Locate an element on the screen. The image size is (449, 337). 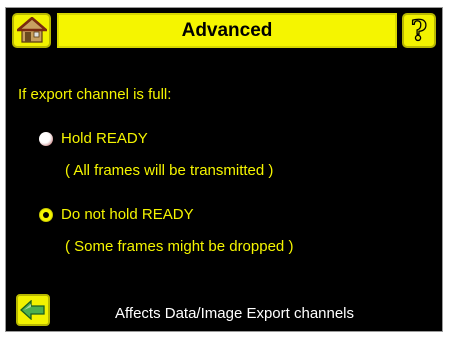
export-full-prompt: If export channel is full: is located at coordinates (95, 94).